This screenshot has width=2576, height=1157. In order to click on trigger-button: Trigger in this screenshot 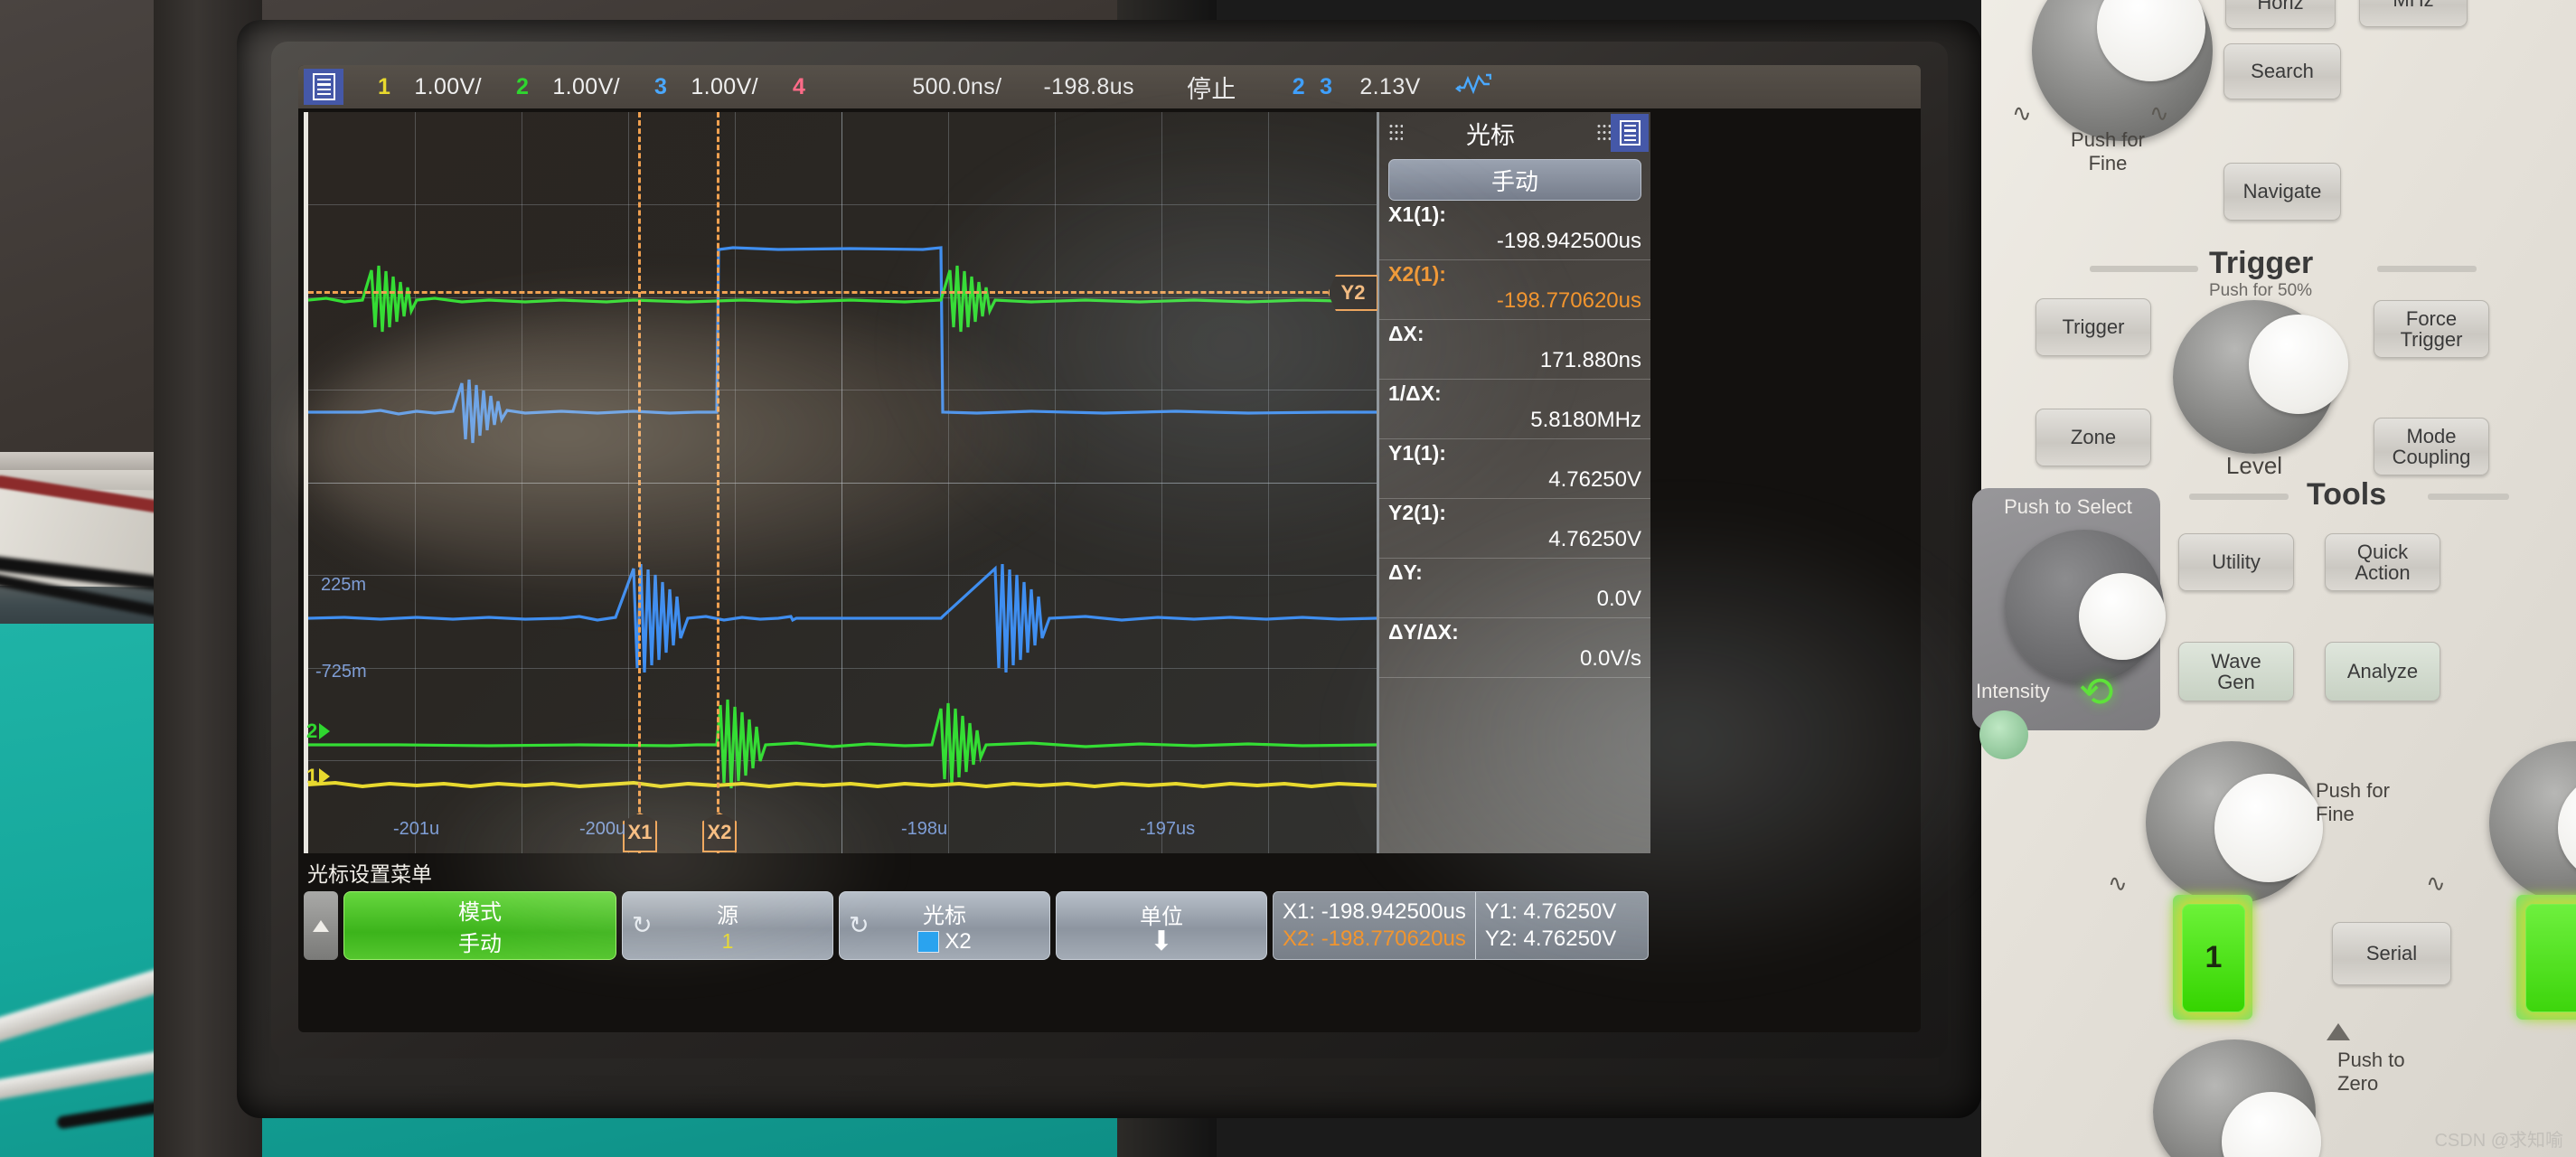, I will do `click(2093, 327)`.